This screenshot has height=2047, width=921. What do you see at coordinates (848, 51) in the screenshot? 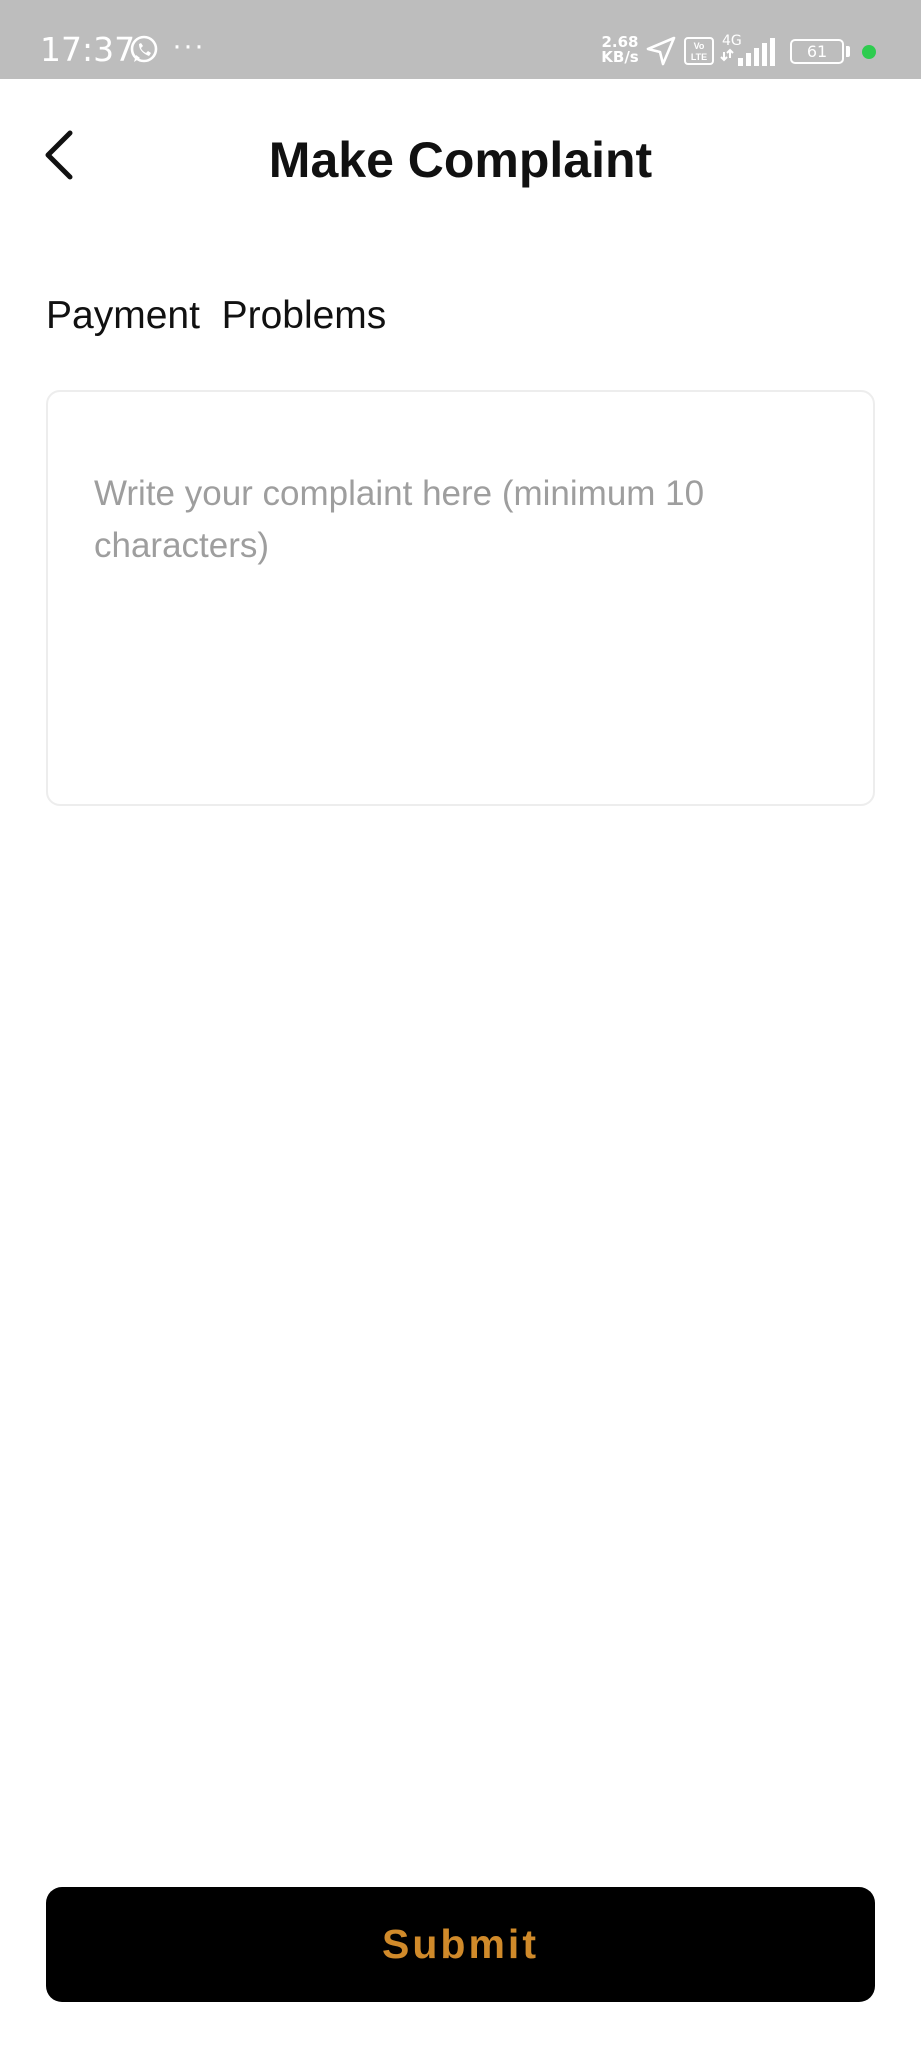
I see `battery-tip` at bounding box center [848, 51].